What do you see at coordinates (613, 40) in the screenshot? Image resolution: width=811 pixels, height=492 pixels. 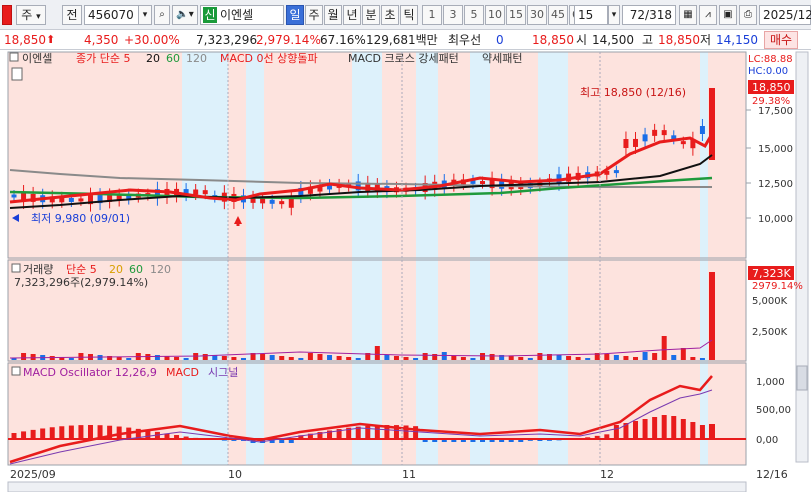 I see `open-value: 14,500` at bounding box center [613, 40].